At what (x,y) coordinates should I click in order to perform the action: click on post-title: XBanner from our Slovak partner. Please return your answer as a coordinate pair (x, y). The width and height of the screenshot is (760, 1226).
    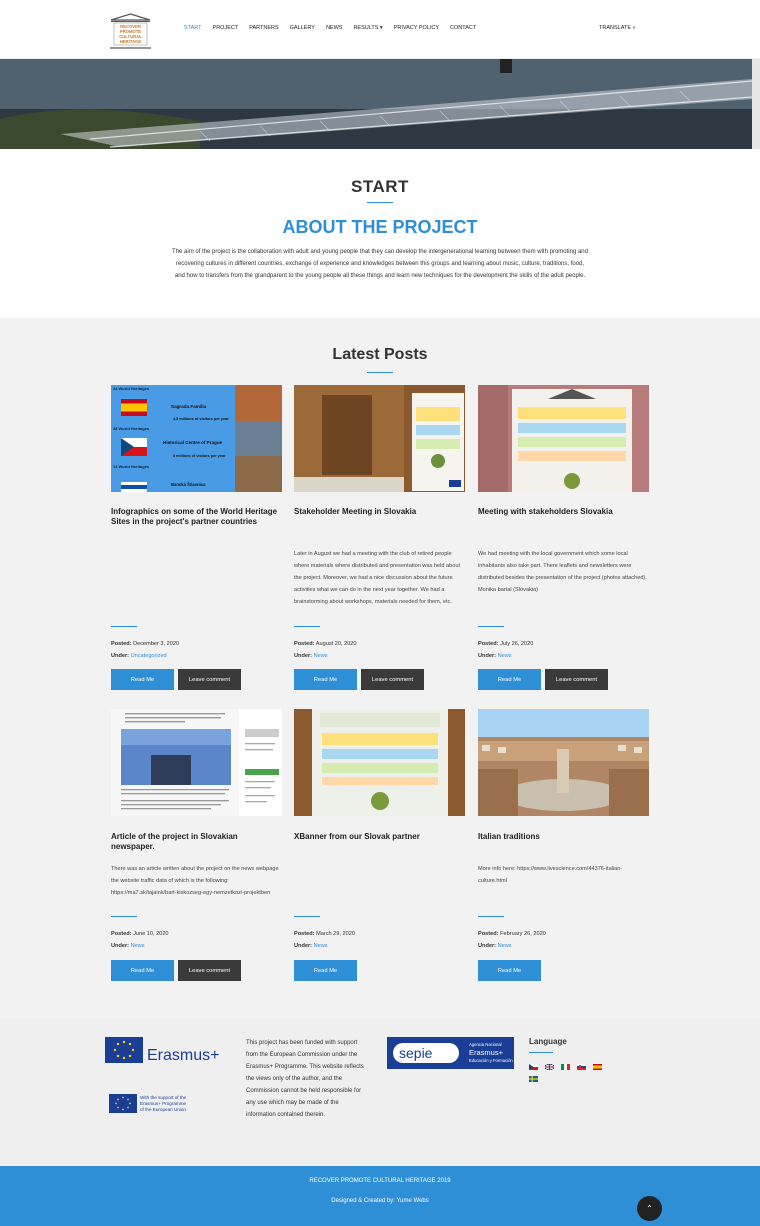
    Looking at the image, I should click on (379, 837).